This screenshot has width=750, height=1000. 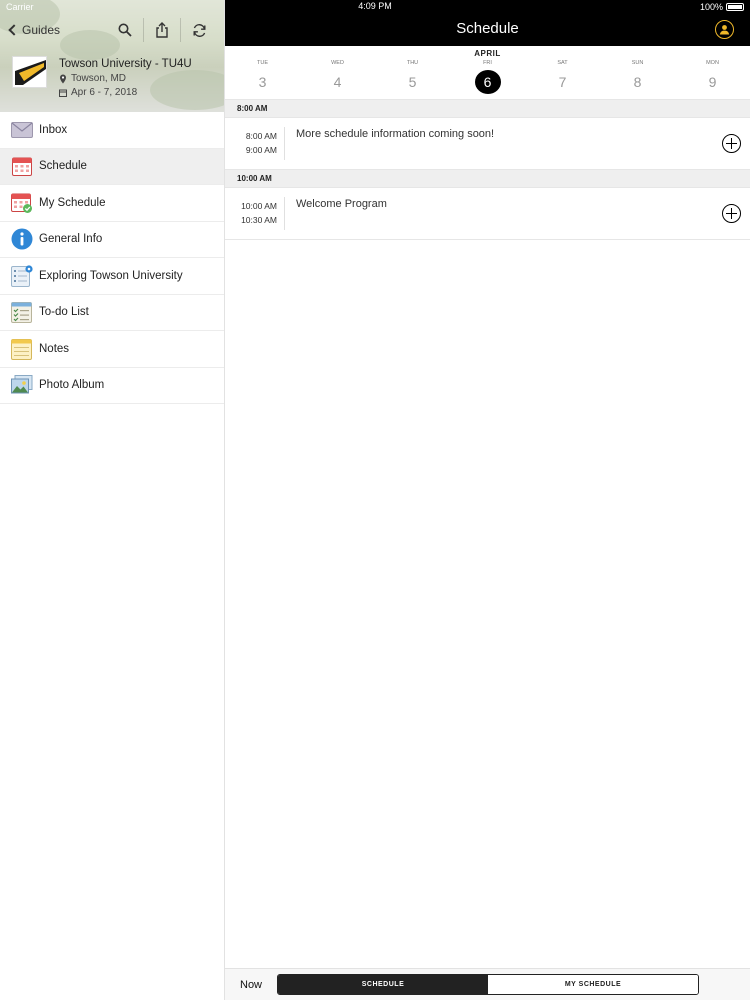 I want to click on event-dates: Apr 6 - 7, 2018, so click(x=141, y=92).